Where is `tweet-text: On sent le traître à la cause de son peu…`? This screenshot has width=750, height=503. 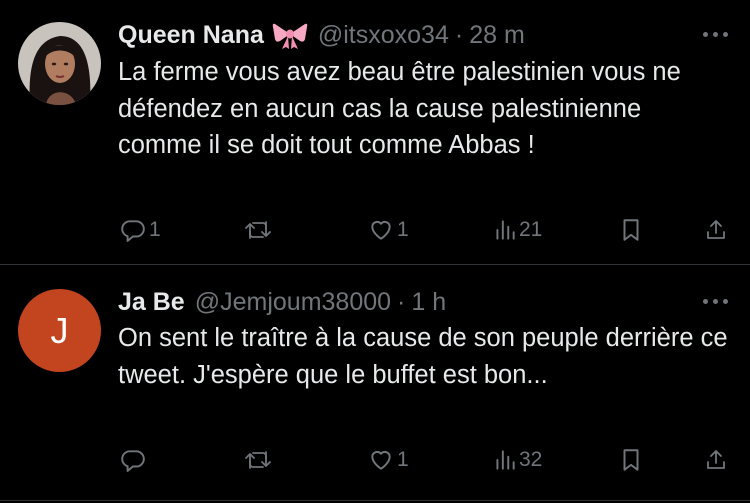
tweet-text: On sent le traître à la cause de son peu… is located at coordinates (423, 356).